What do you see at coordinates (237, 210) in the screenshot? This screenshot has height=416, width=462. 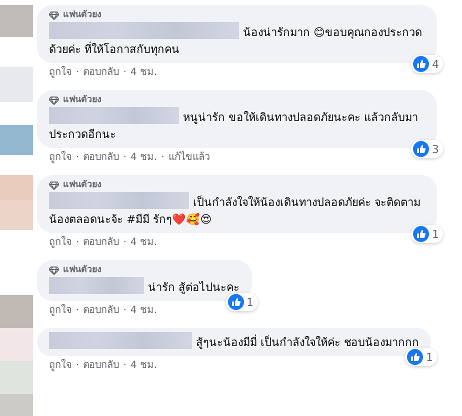 I see `comment-text: เป็นกำลังใจให้น้องเดินทางปลอดภัยค่ะ จะติดตามน้องตลอดนะจ้ะ #มีมี รักๆ❤🥰😍` at bounding box center [237, 210].